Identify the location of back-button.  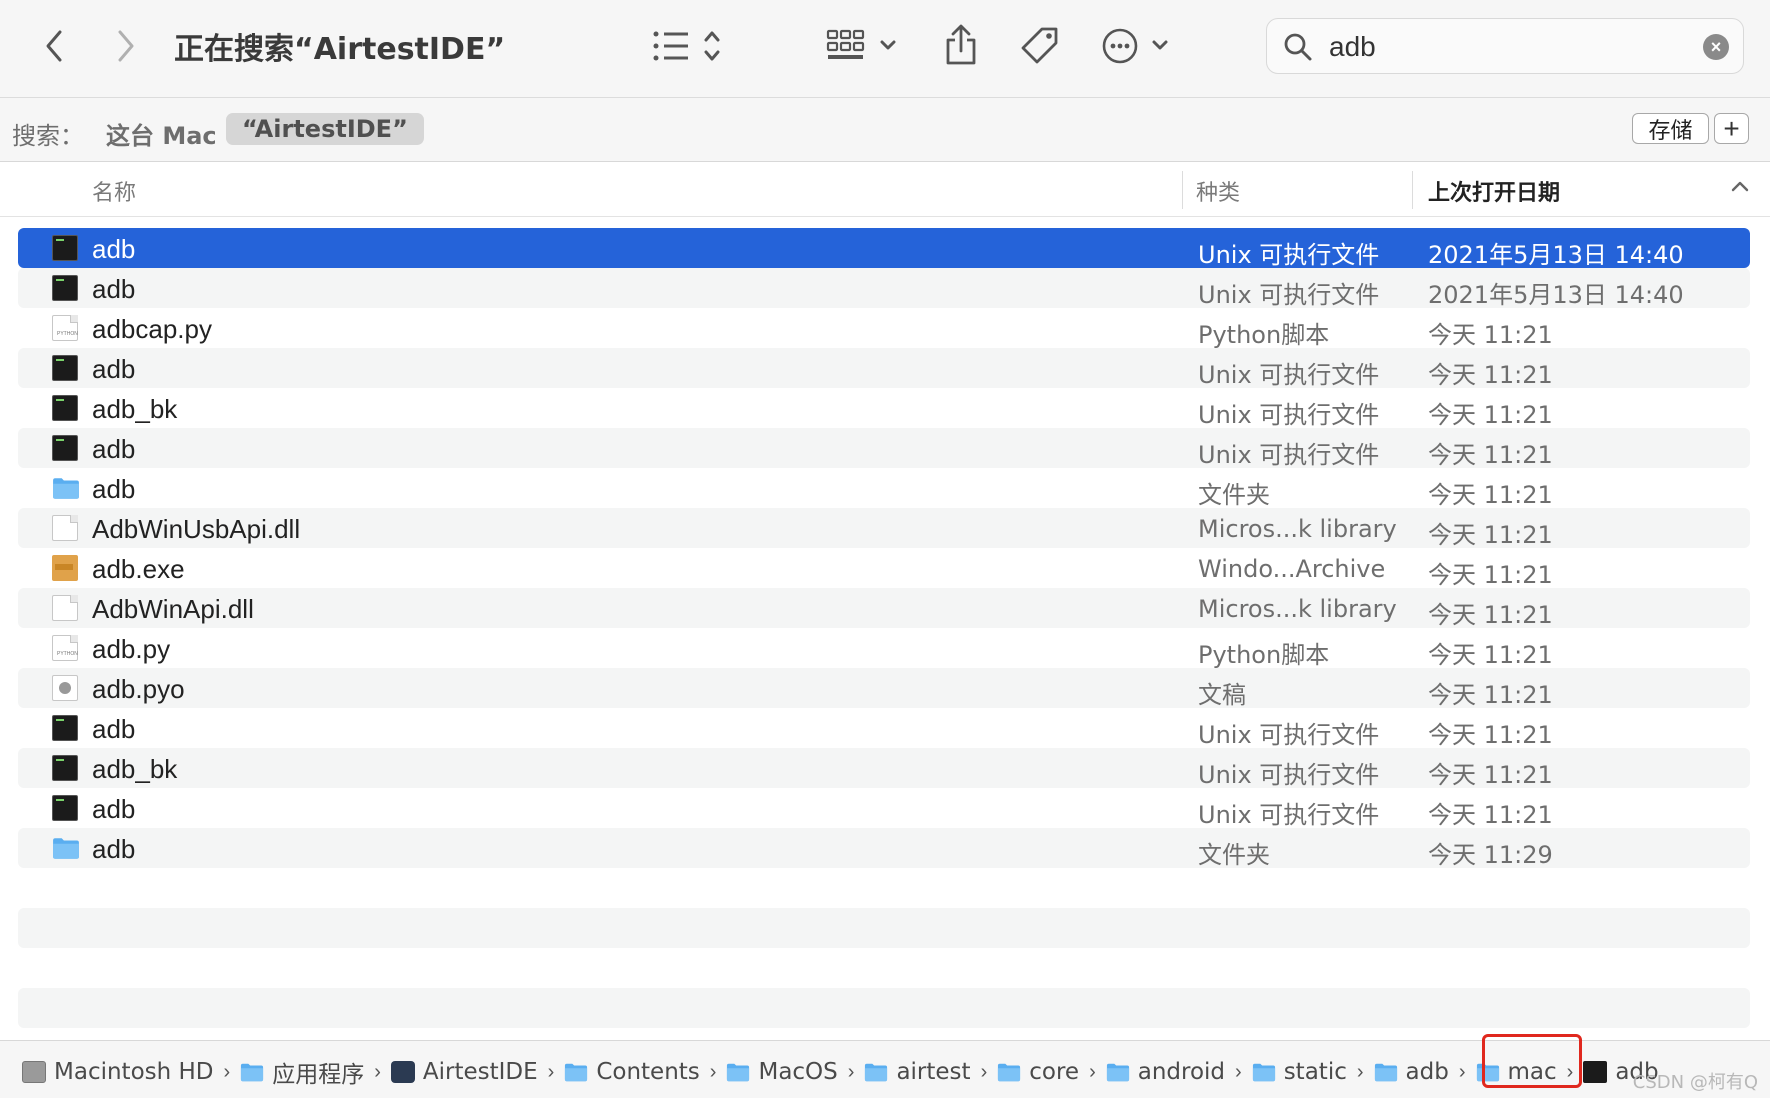
(54, 46).